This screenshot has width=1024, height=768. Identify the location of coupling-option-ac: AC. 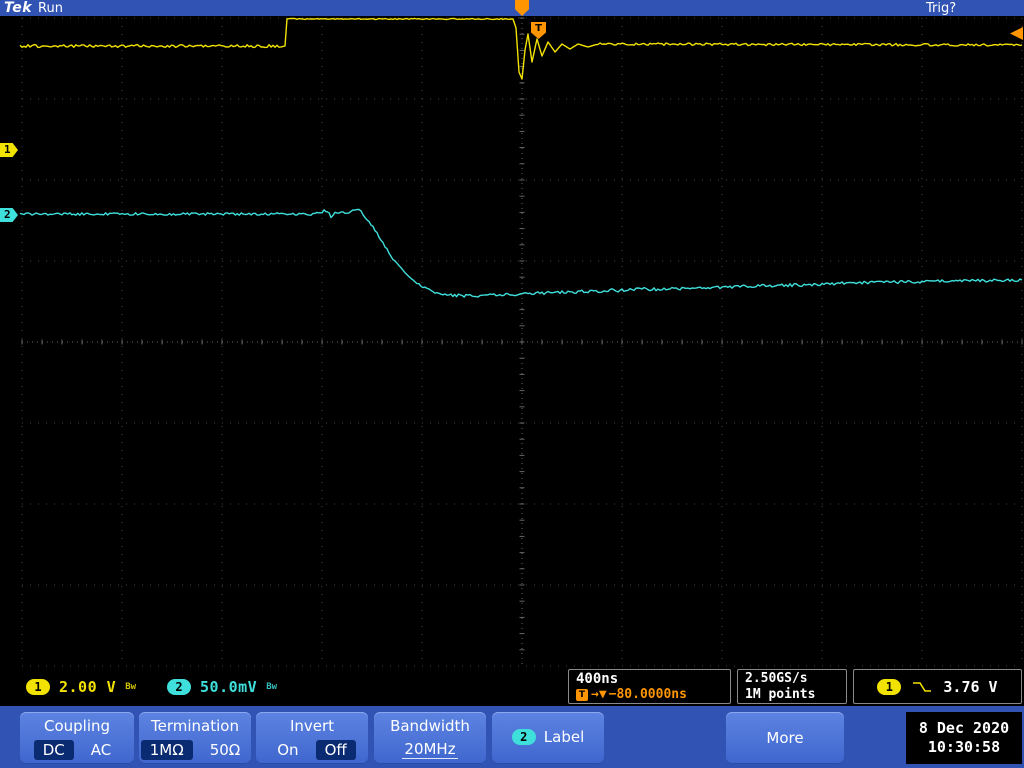
(101, 750).